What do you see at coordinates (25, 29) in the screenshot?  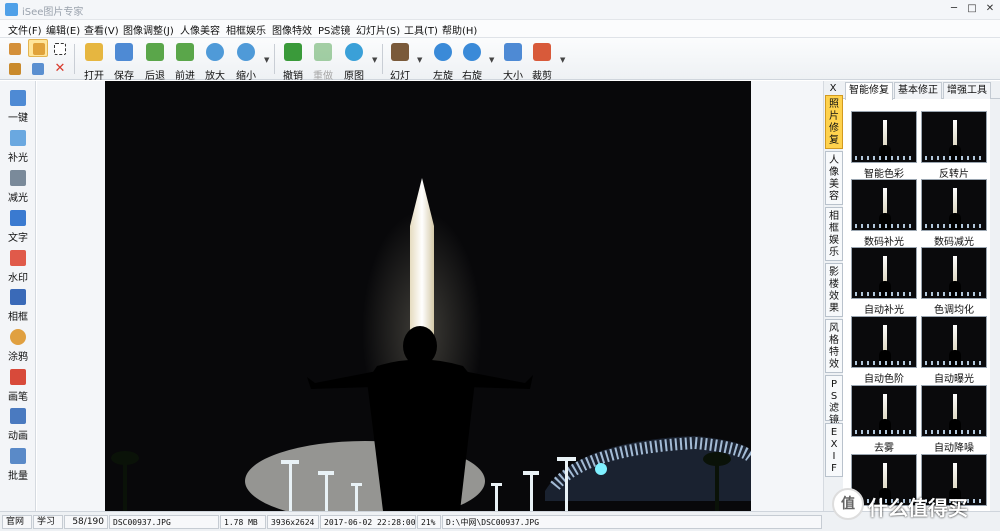 I see `menu-file: 文件(F)` at bounding box center [25, 29].